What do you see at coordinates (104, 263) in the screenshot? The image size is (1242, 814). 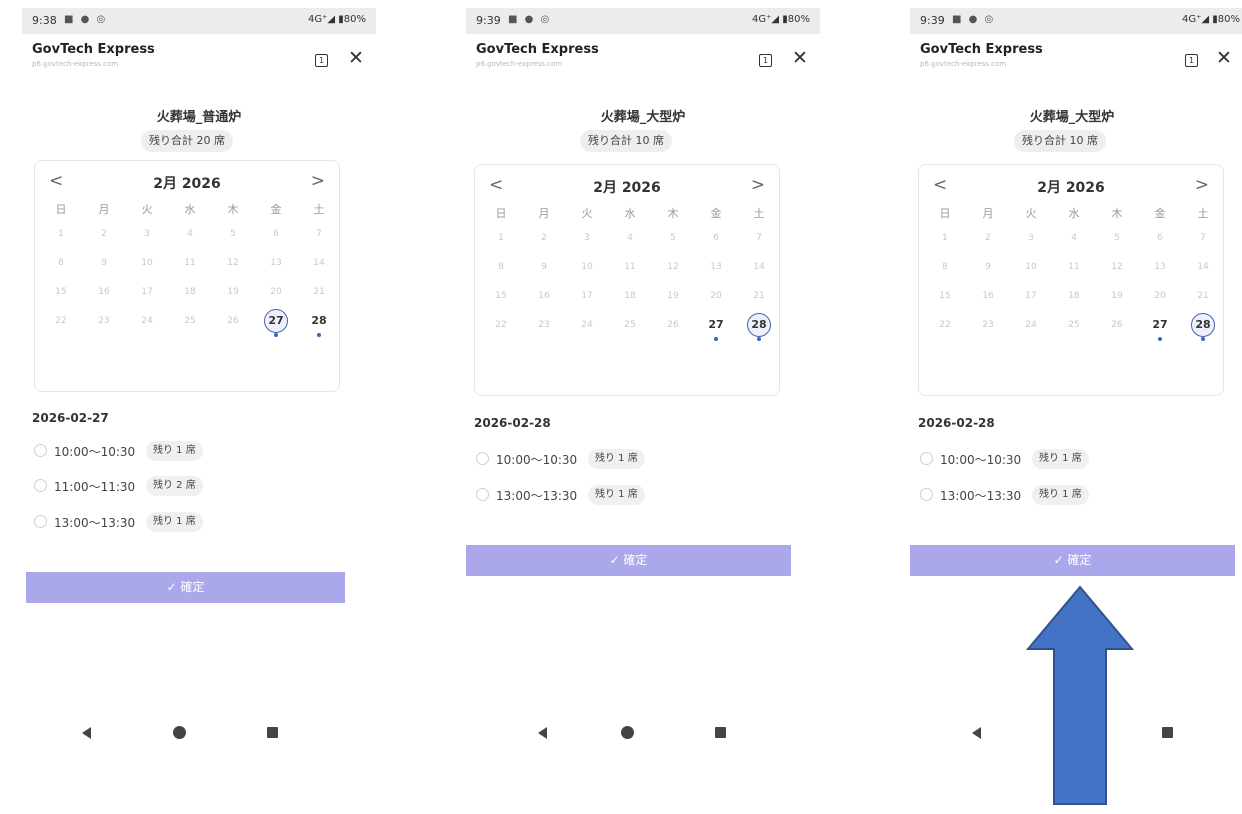 I see `calendar-day: 9` at bounding box center [104, 263].